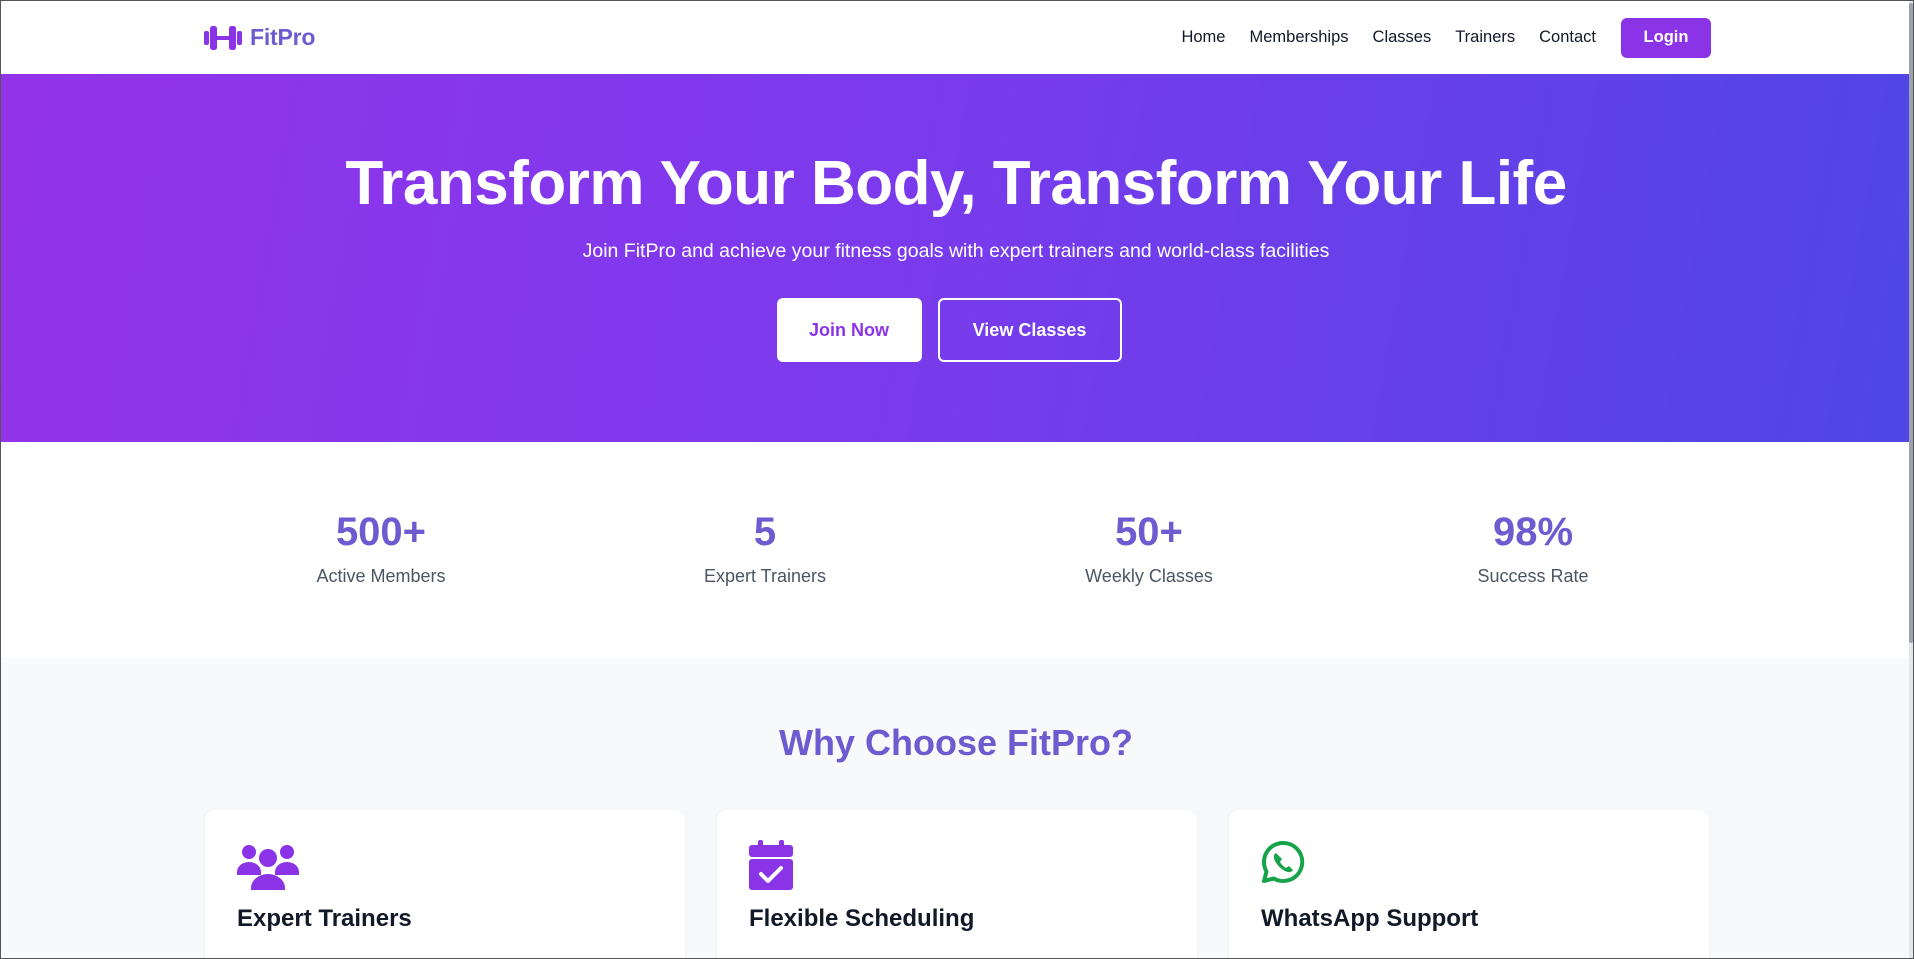 Image resolution: width=1914 pixels, height=959 pixels. What do you see at coordinates (1402, 37) in the screenshot?
I see `nav-link-classes: Classes` at bounding box center [1402, 37].